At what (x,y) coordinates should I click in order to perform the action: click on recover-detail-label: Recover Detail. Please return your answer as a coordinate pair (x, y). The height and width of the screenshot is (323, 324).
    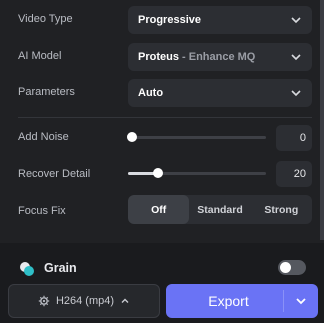
    Looking at the image, I should click on (54, 174).